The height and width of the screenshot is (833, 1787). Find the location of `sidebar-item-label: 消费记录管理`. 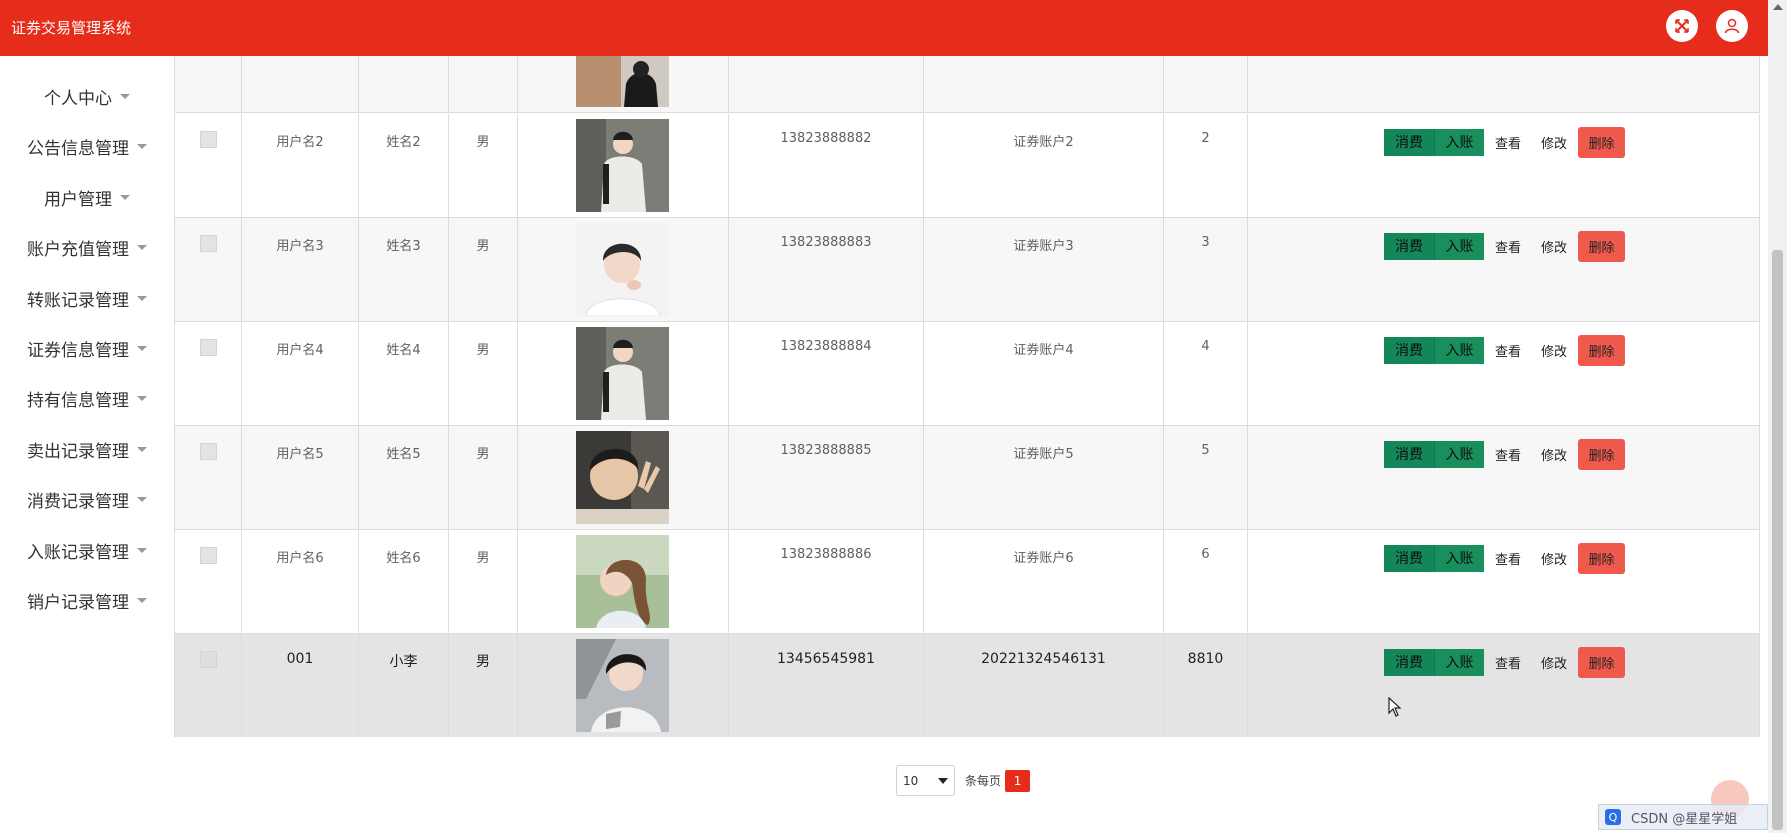

sidebar-item-label: 消费记录管理 is located at coordinates (78, 501).